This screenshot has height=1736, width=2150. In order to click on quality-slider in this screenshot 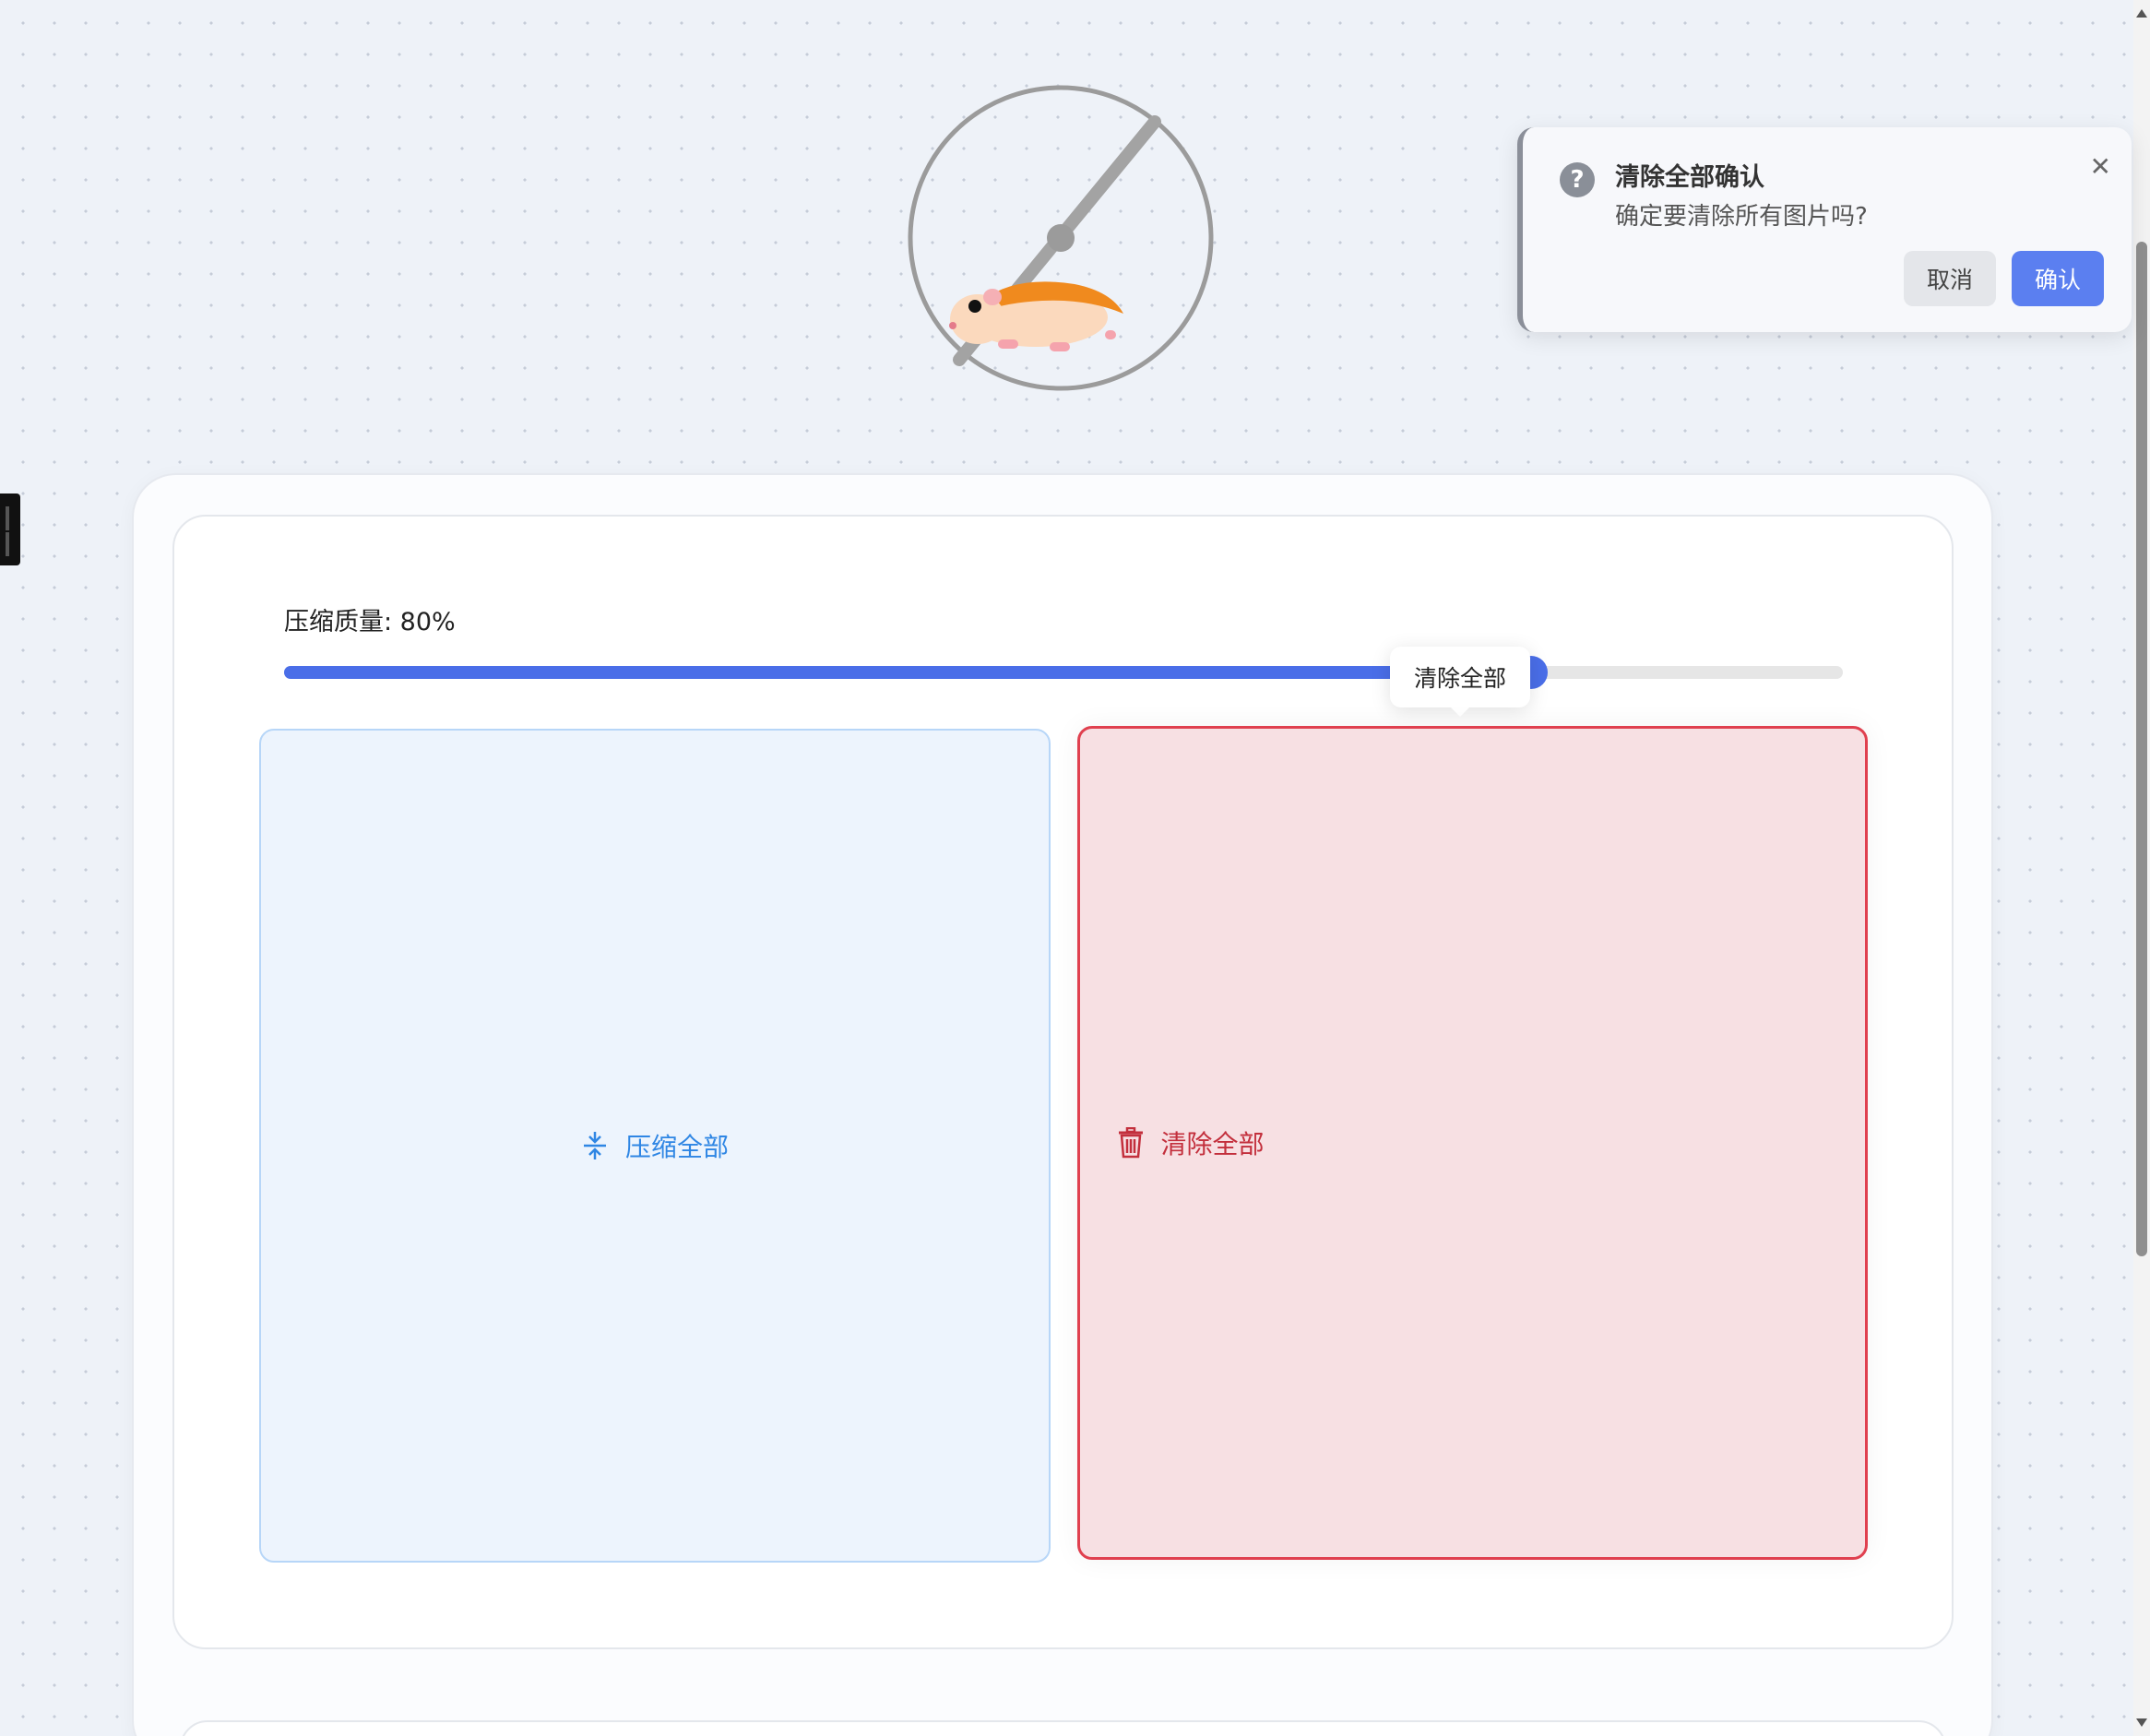, I will do `click(1063, 672)`.